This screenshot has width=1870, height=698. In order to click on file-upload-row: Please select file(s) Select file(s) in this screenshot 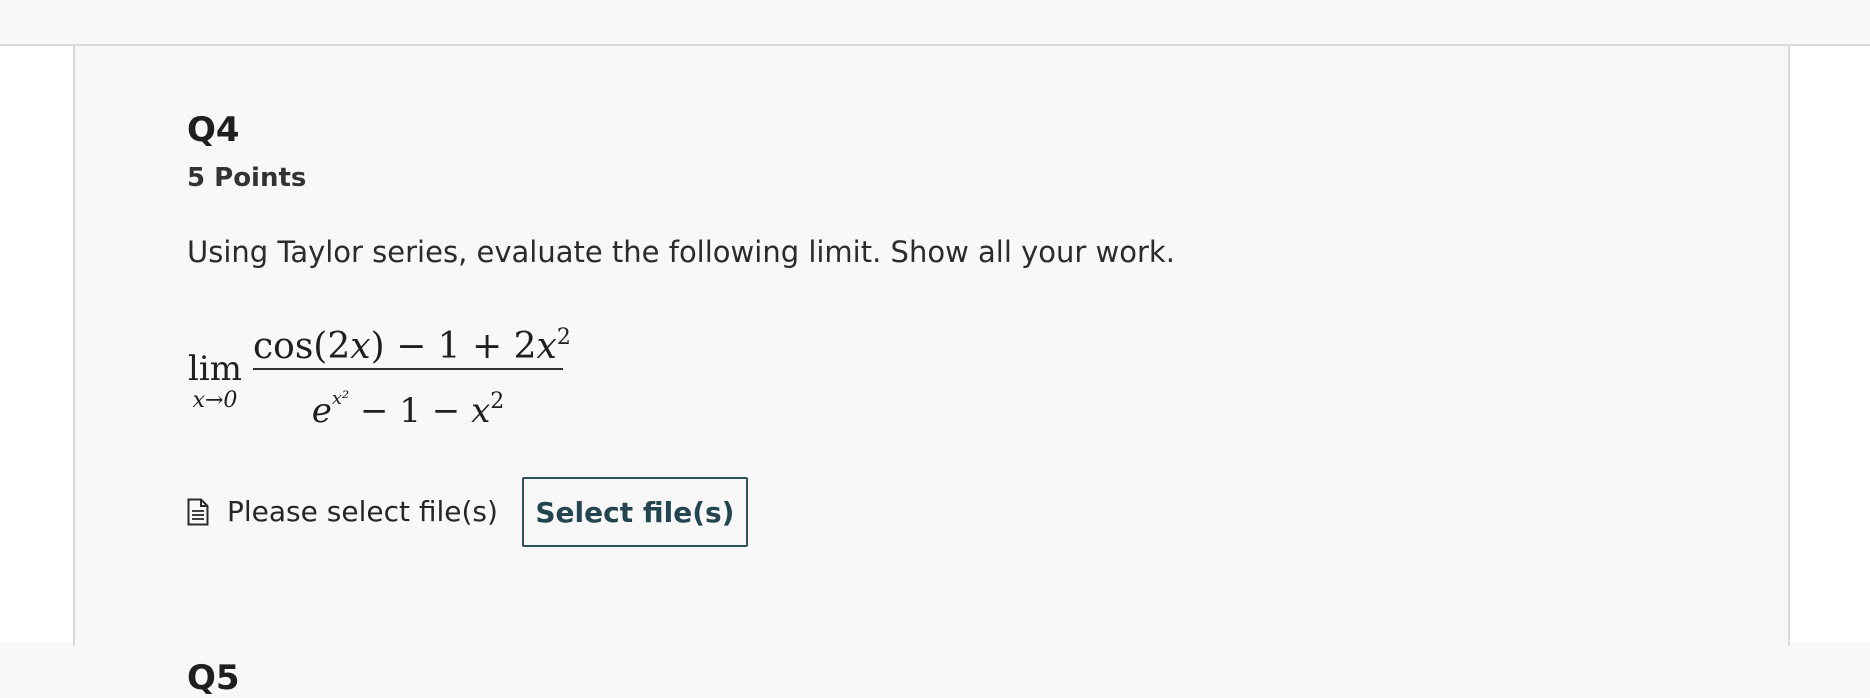, I will do `click(467, 512)`.